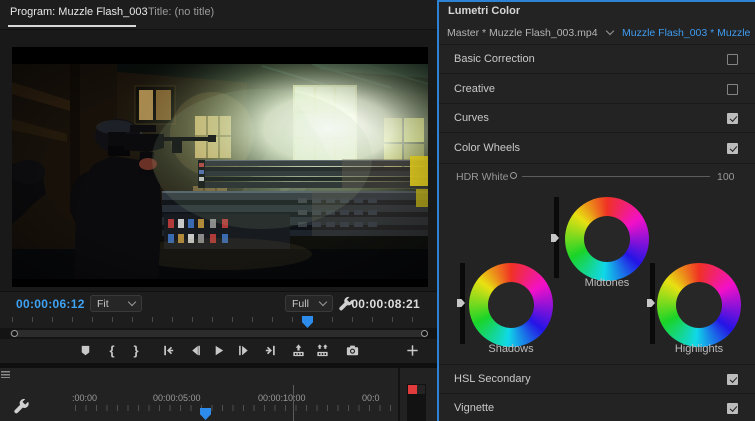 The width and height of the screenshot is (755, 421). I want to click on audio-meter, so click(416, 402).